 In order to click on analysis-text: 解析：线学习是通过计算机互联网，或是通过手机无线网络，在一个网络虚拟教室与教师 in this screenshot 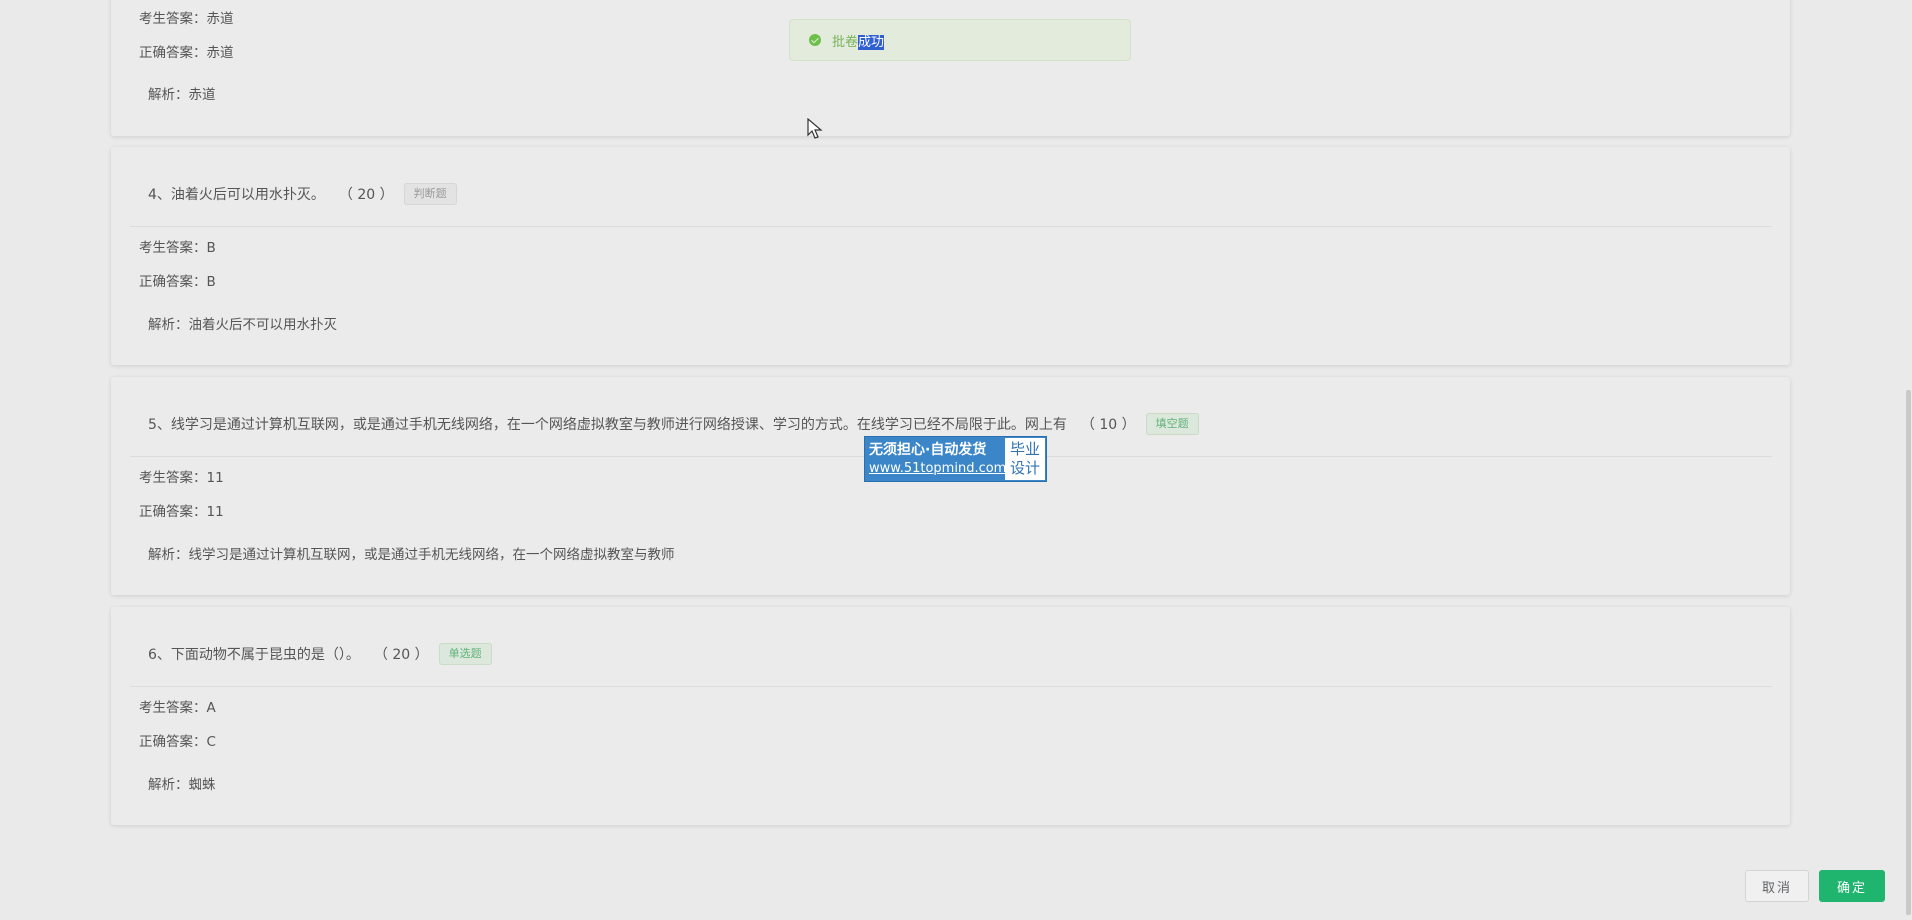, I will do `click(411, 555)`.